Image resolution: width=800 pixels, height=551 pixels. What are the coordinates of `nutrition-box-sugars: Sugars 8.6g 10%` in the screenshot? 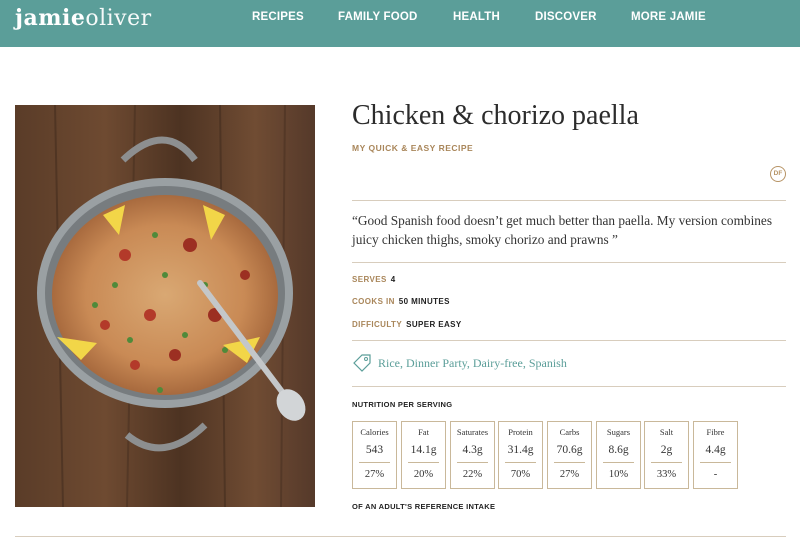 It's located at (618, 455).